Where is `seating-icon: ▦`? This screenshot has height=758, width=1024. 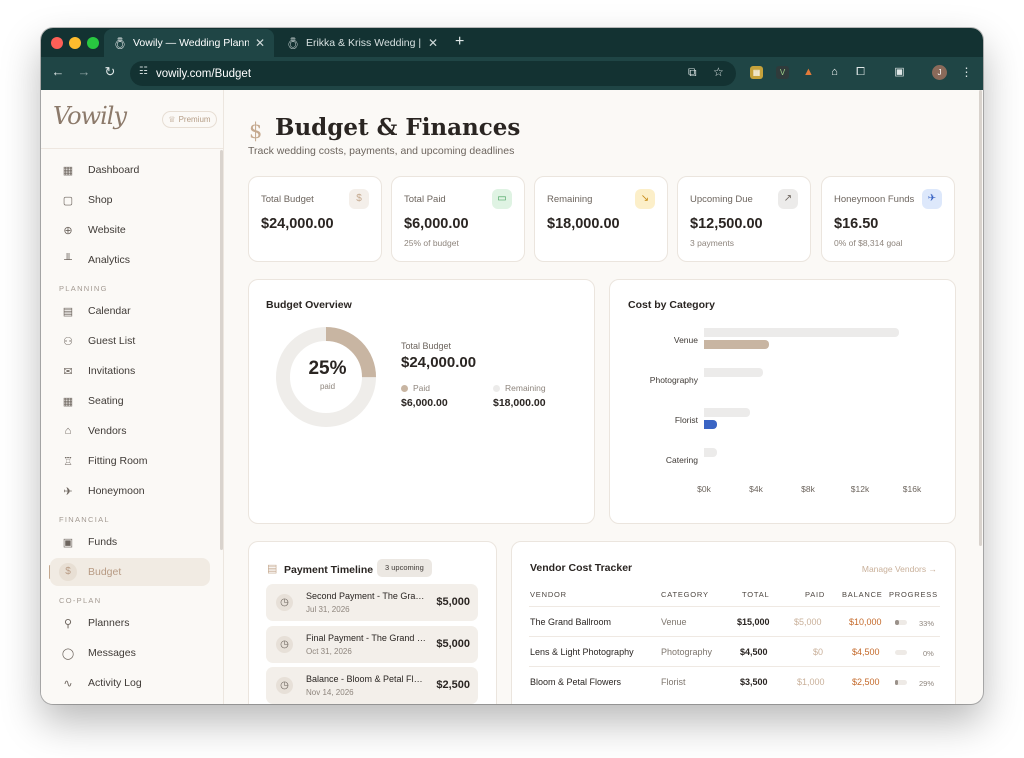
seating-icon: ▦ is located at coordinates (68, 401).